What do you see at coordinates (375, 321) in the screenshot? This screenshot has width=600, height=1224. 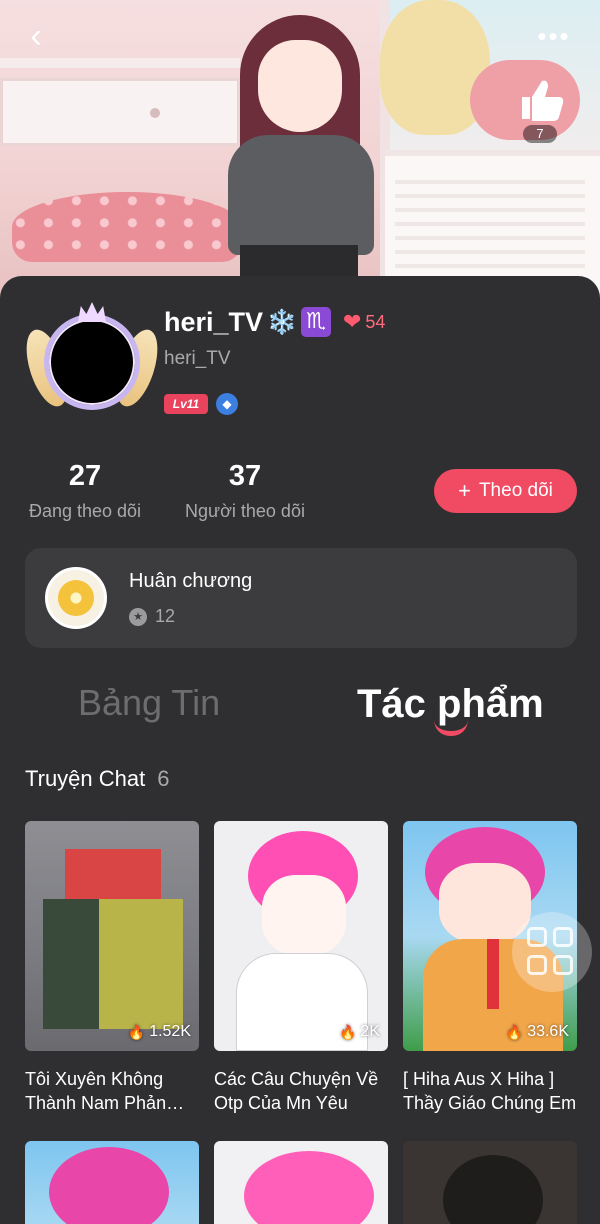 I see `hearts-count: 54` at bounding box center [375, 321].